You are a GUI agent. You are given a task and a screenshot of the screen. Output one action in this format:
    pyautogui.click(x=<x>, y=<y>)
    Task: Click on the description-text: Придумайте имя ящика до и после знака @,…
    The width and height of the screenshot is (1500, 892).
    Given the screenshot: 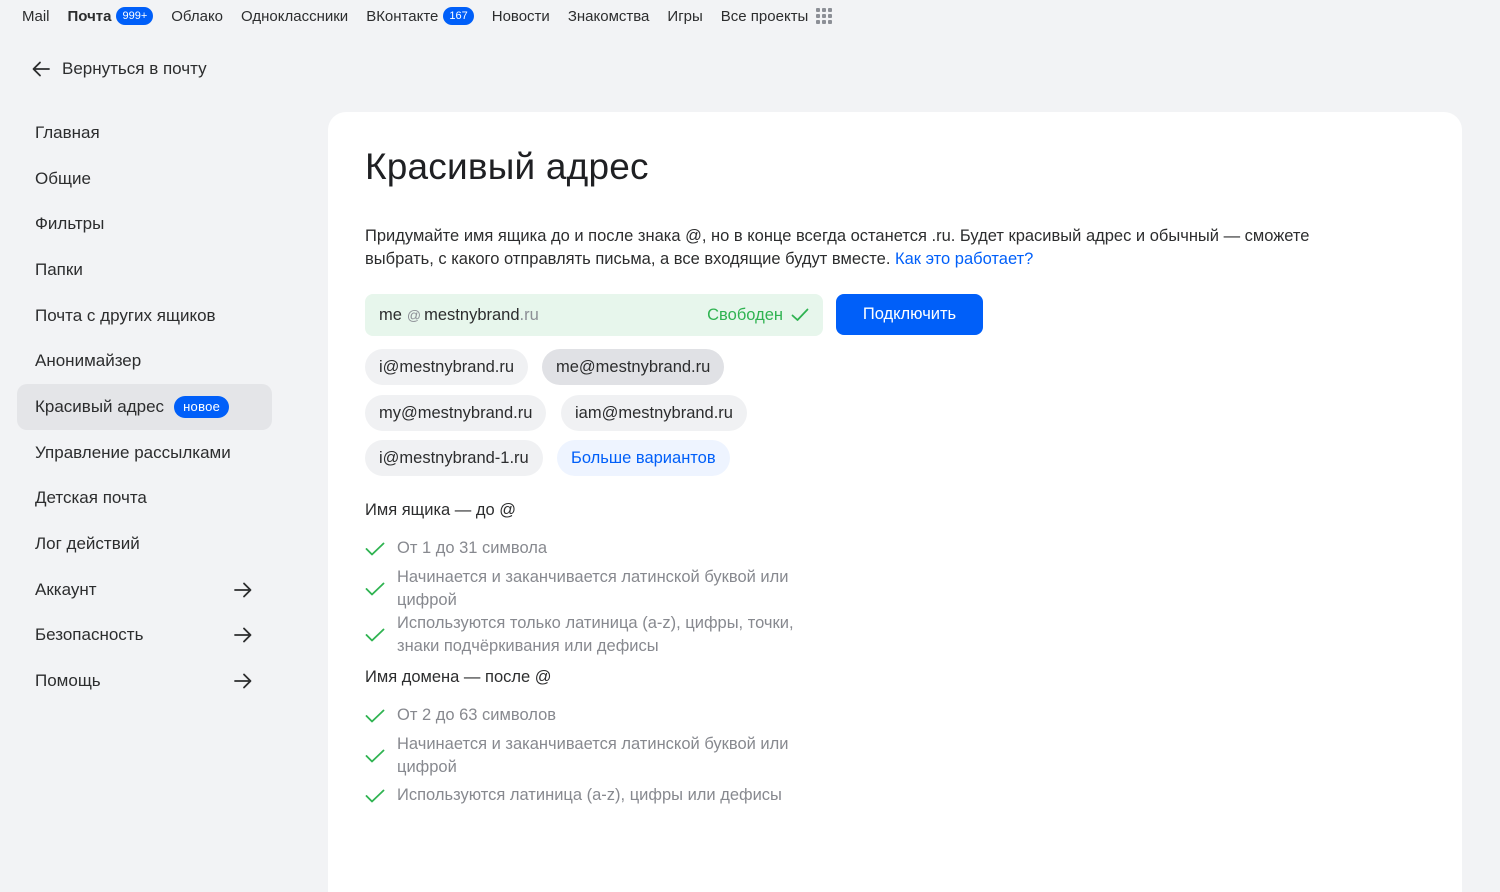 What is the action you would take?
    pyautogui.click(x=837, y=247)
    